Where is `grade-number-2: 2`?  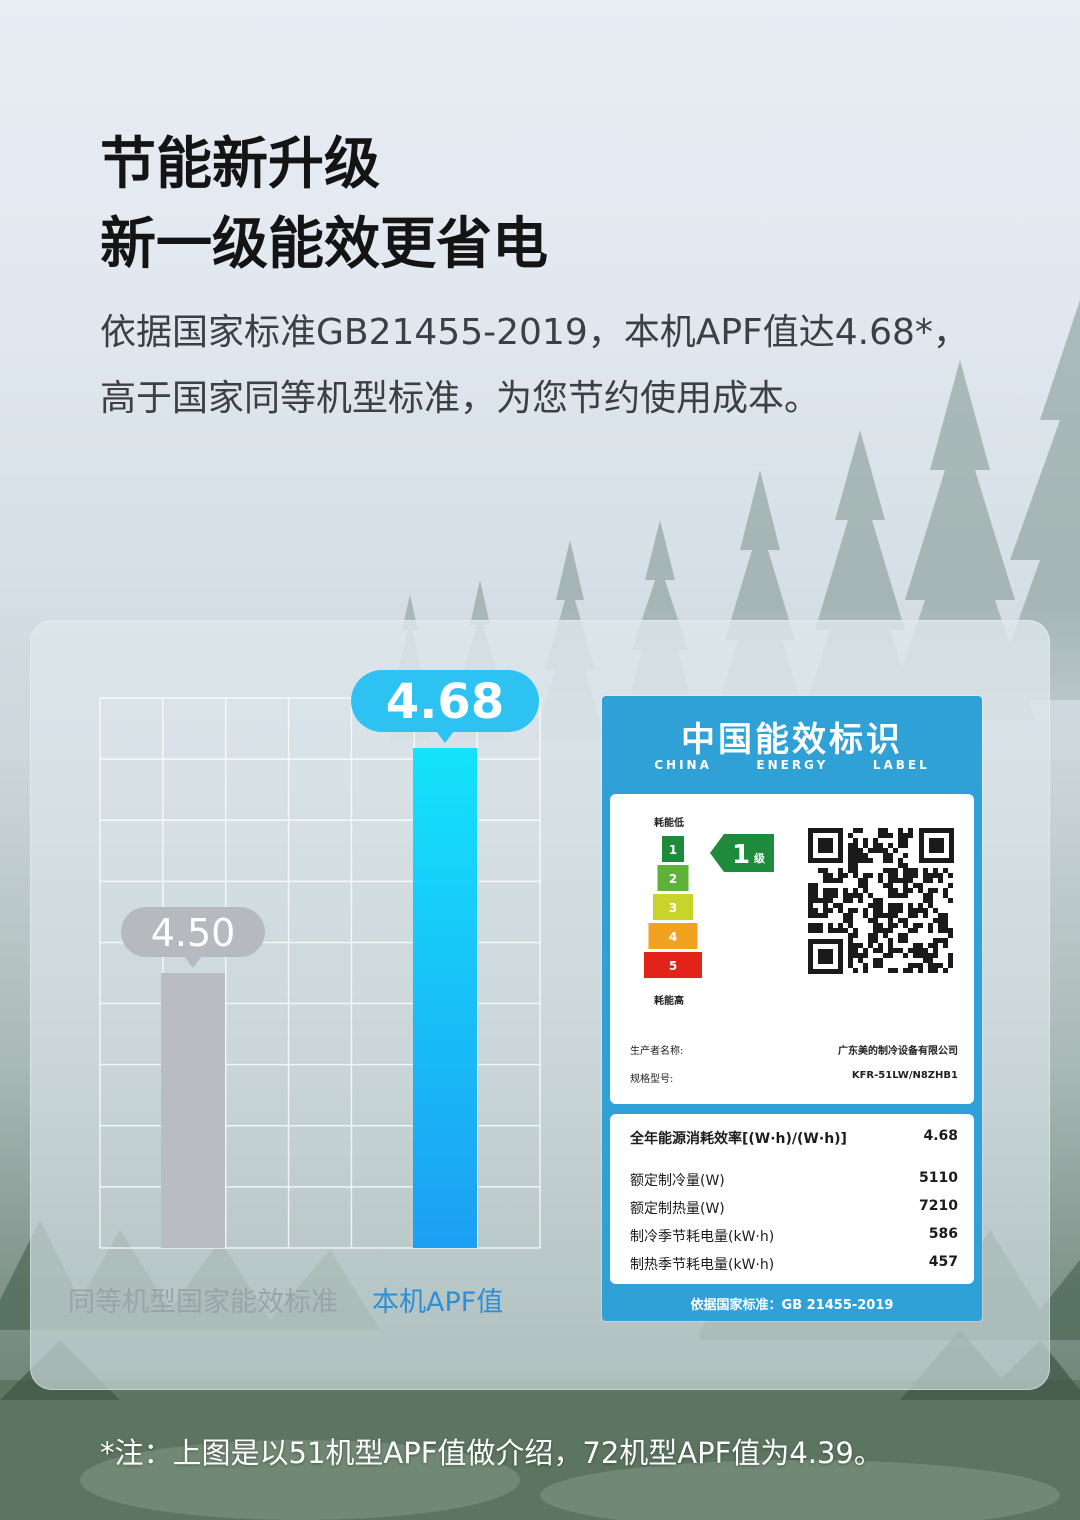 grade-number-2: 2 is located at coordinates (673, 879).